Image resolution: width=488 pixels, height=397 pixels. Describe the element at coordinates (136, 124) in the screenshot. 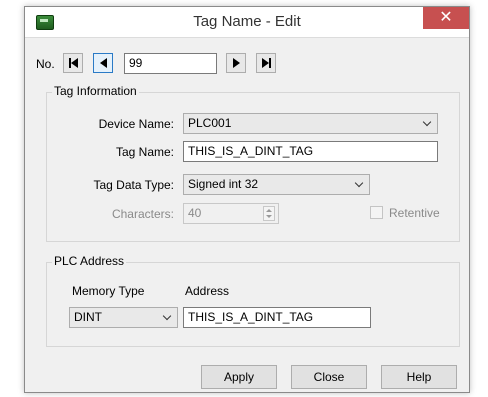

I see `device-name-label: Device Name:` at that location.